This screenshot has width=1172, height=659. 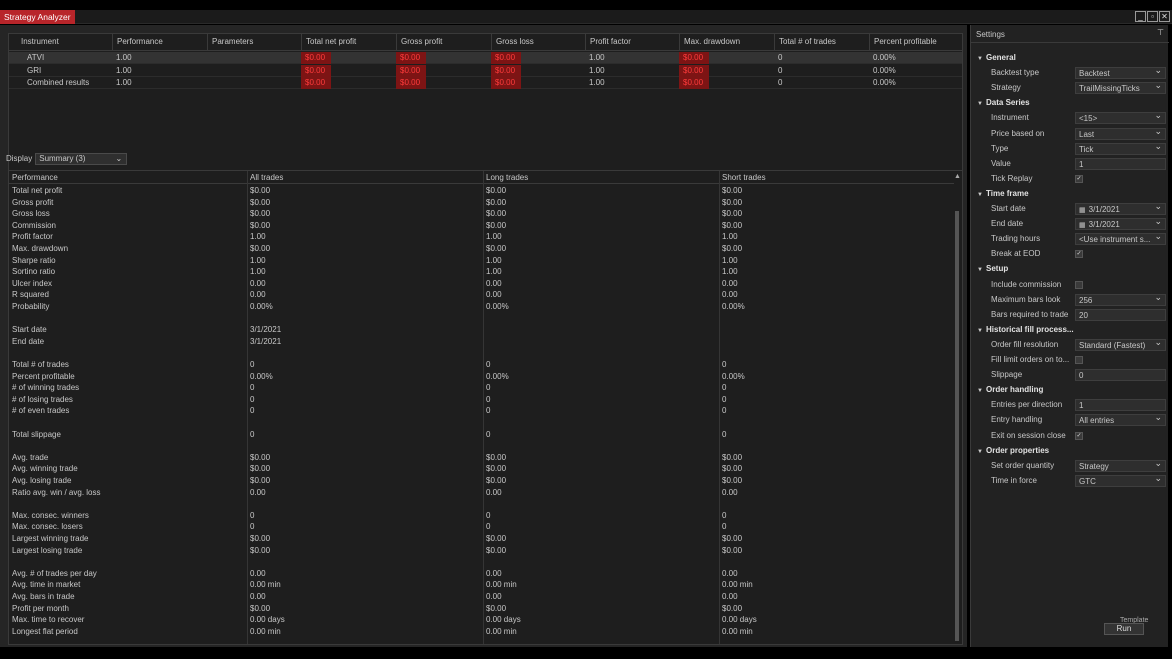 What do you see at coordinates (264, 330) in the screenshot?
I see `table-cell: 3/1/2021` at bounding box center [264, 330].